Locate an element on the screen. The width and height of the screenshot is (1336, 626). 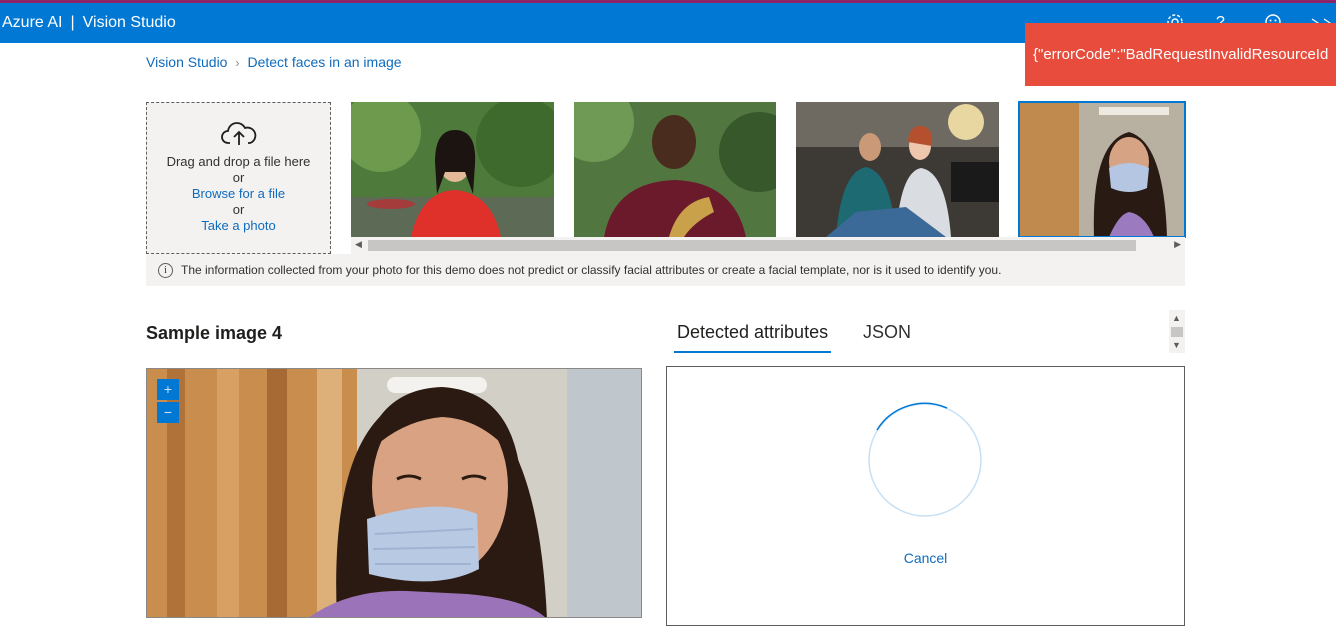
chevron-right-icon: › is located at coordinates (237, 63).